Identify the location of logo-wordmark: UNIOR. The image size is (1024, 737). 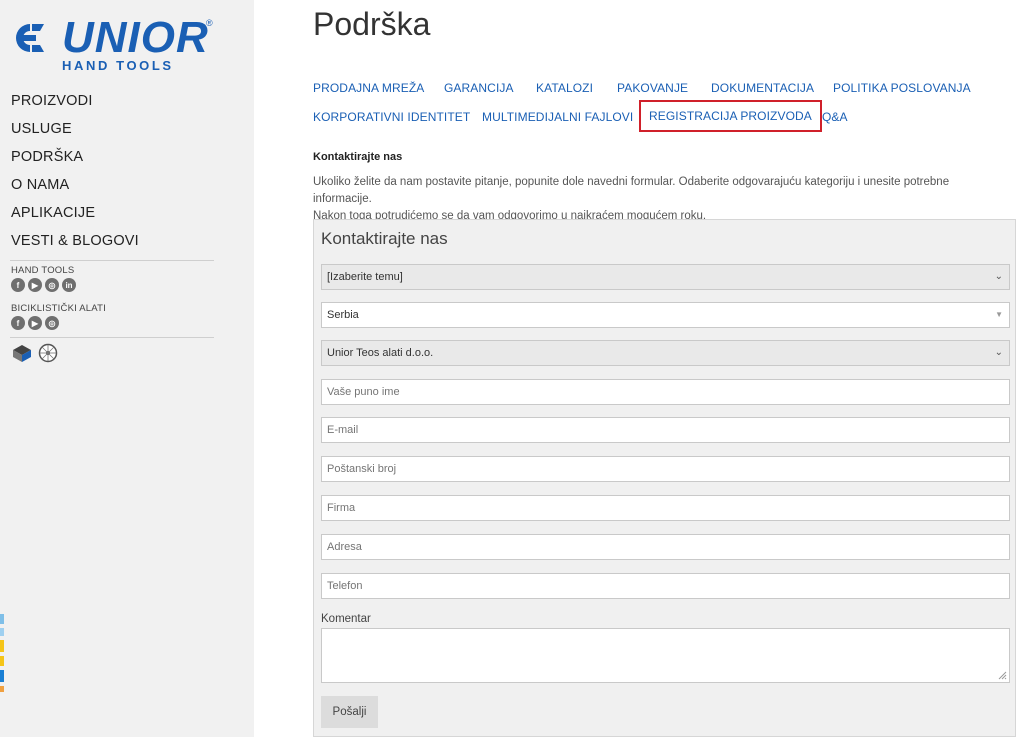
(135, 37).